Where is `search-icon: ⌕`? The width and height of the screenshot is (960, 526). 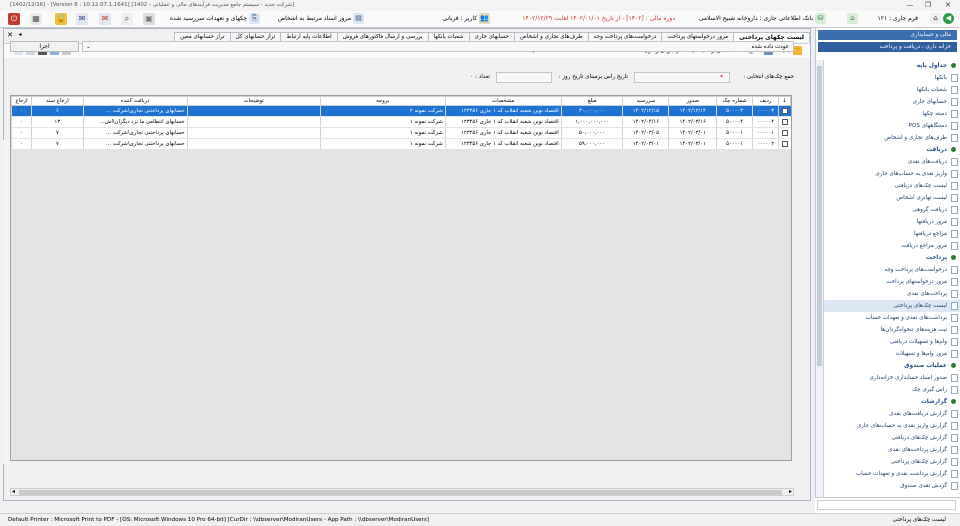
search-icon: ⌕ is located at coordinates (127, 19).